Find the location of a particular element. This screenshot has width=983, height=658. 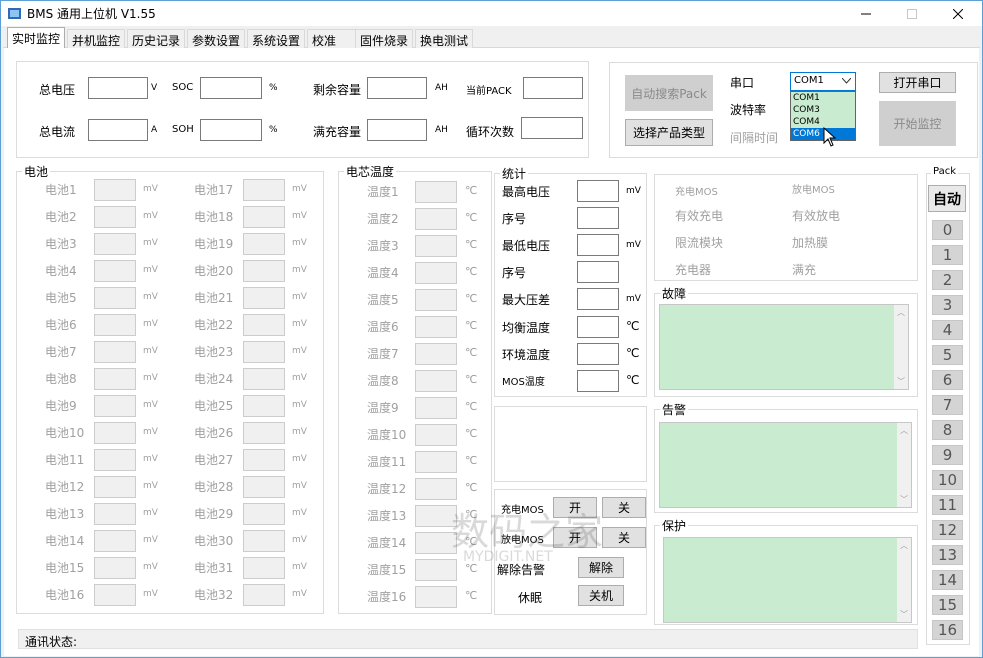

pack-number-button: 11 is located at coordinates (947, 505).